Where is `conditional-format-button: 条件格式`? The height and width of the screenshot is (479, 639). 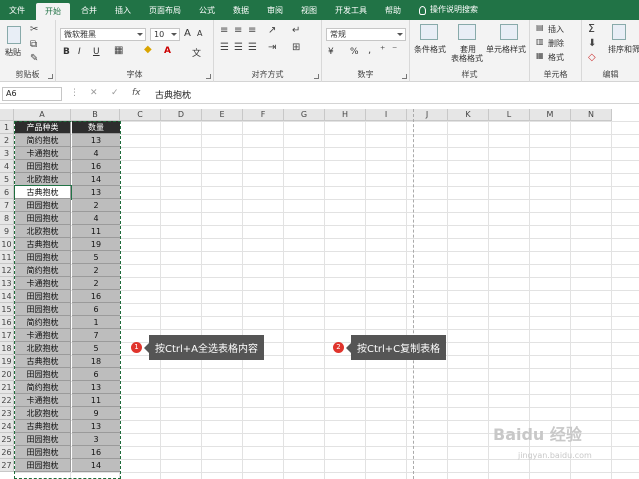 conditional-format-button: 条件格式 is located at coordinates (430, 49).